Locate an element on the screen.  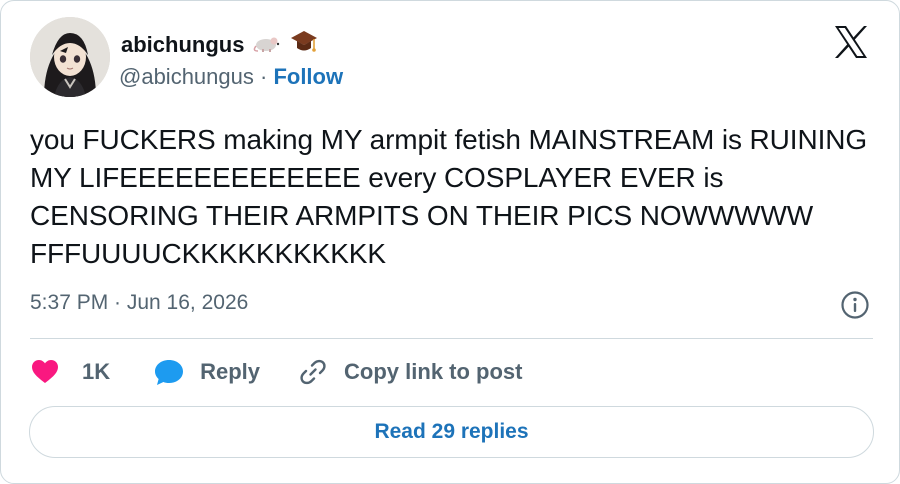
follow-button: Follow is located at coordinates (308, 76).